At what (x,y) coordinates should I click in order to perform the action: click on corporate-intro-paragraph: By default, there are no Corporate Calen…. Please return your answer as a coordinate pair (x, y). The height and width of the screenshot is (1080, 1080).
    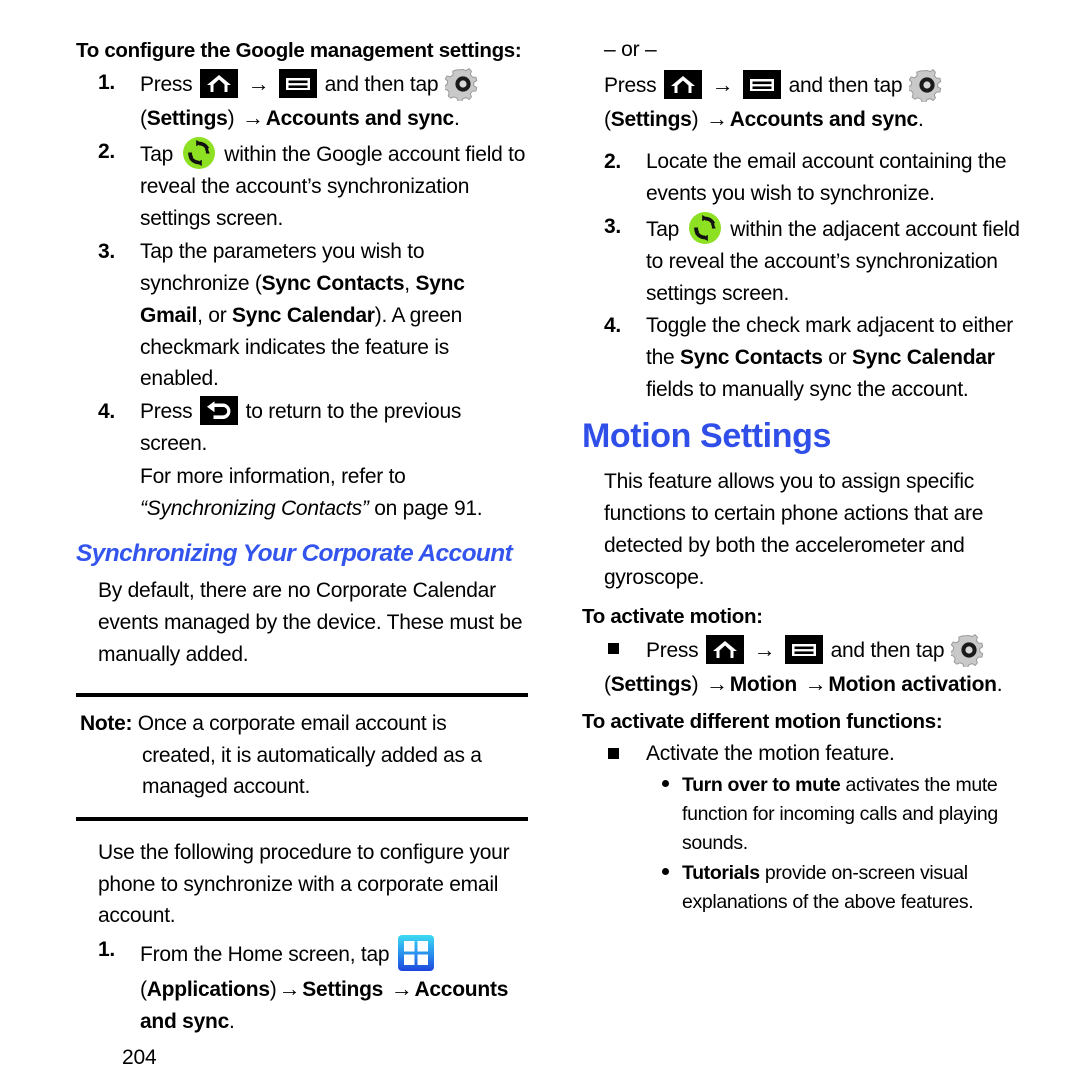
    Looking at the image, I should click on (310, 623).